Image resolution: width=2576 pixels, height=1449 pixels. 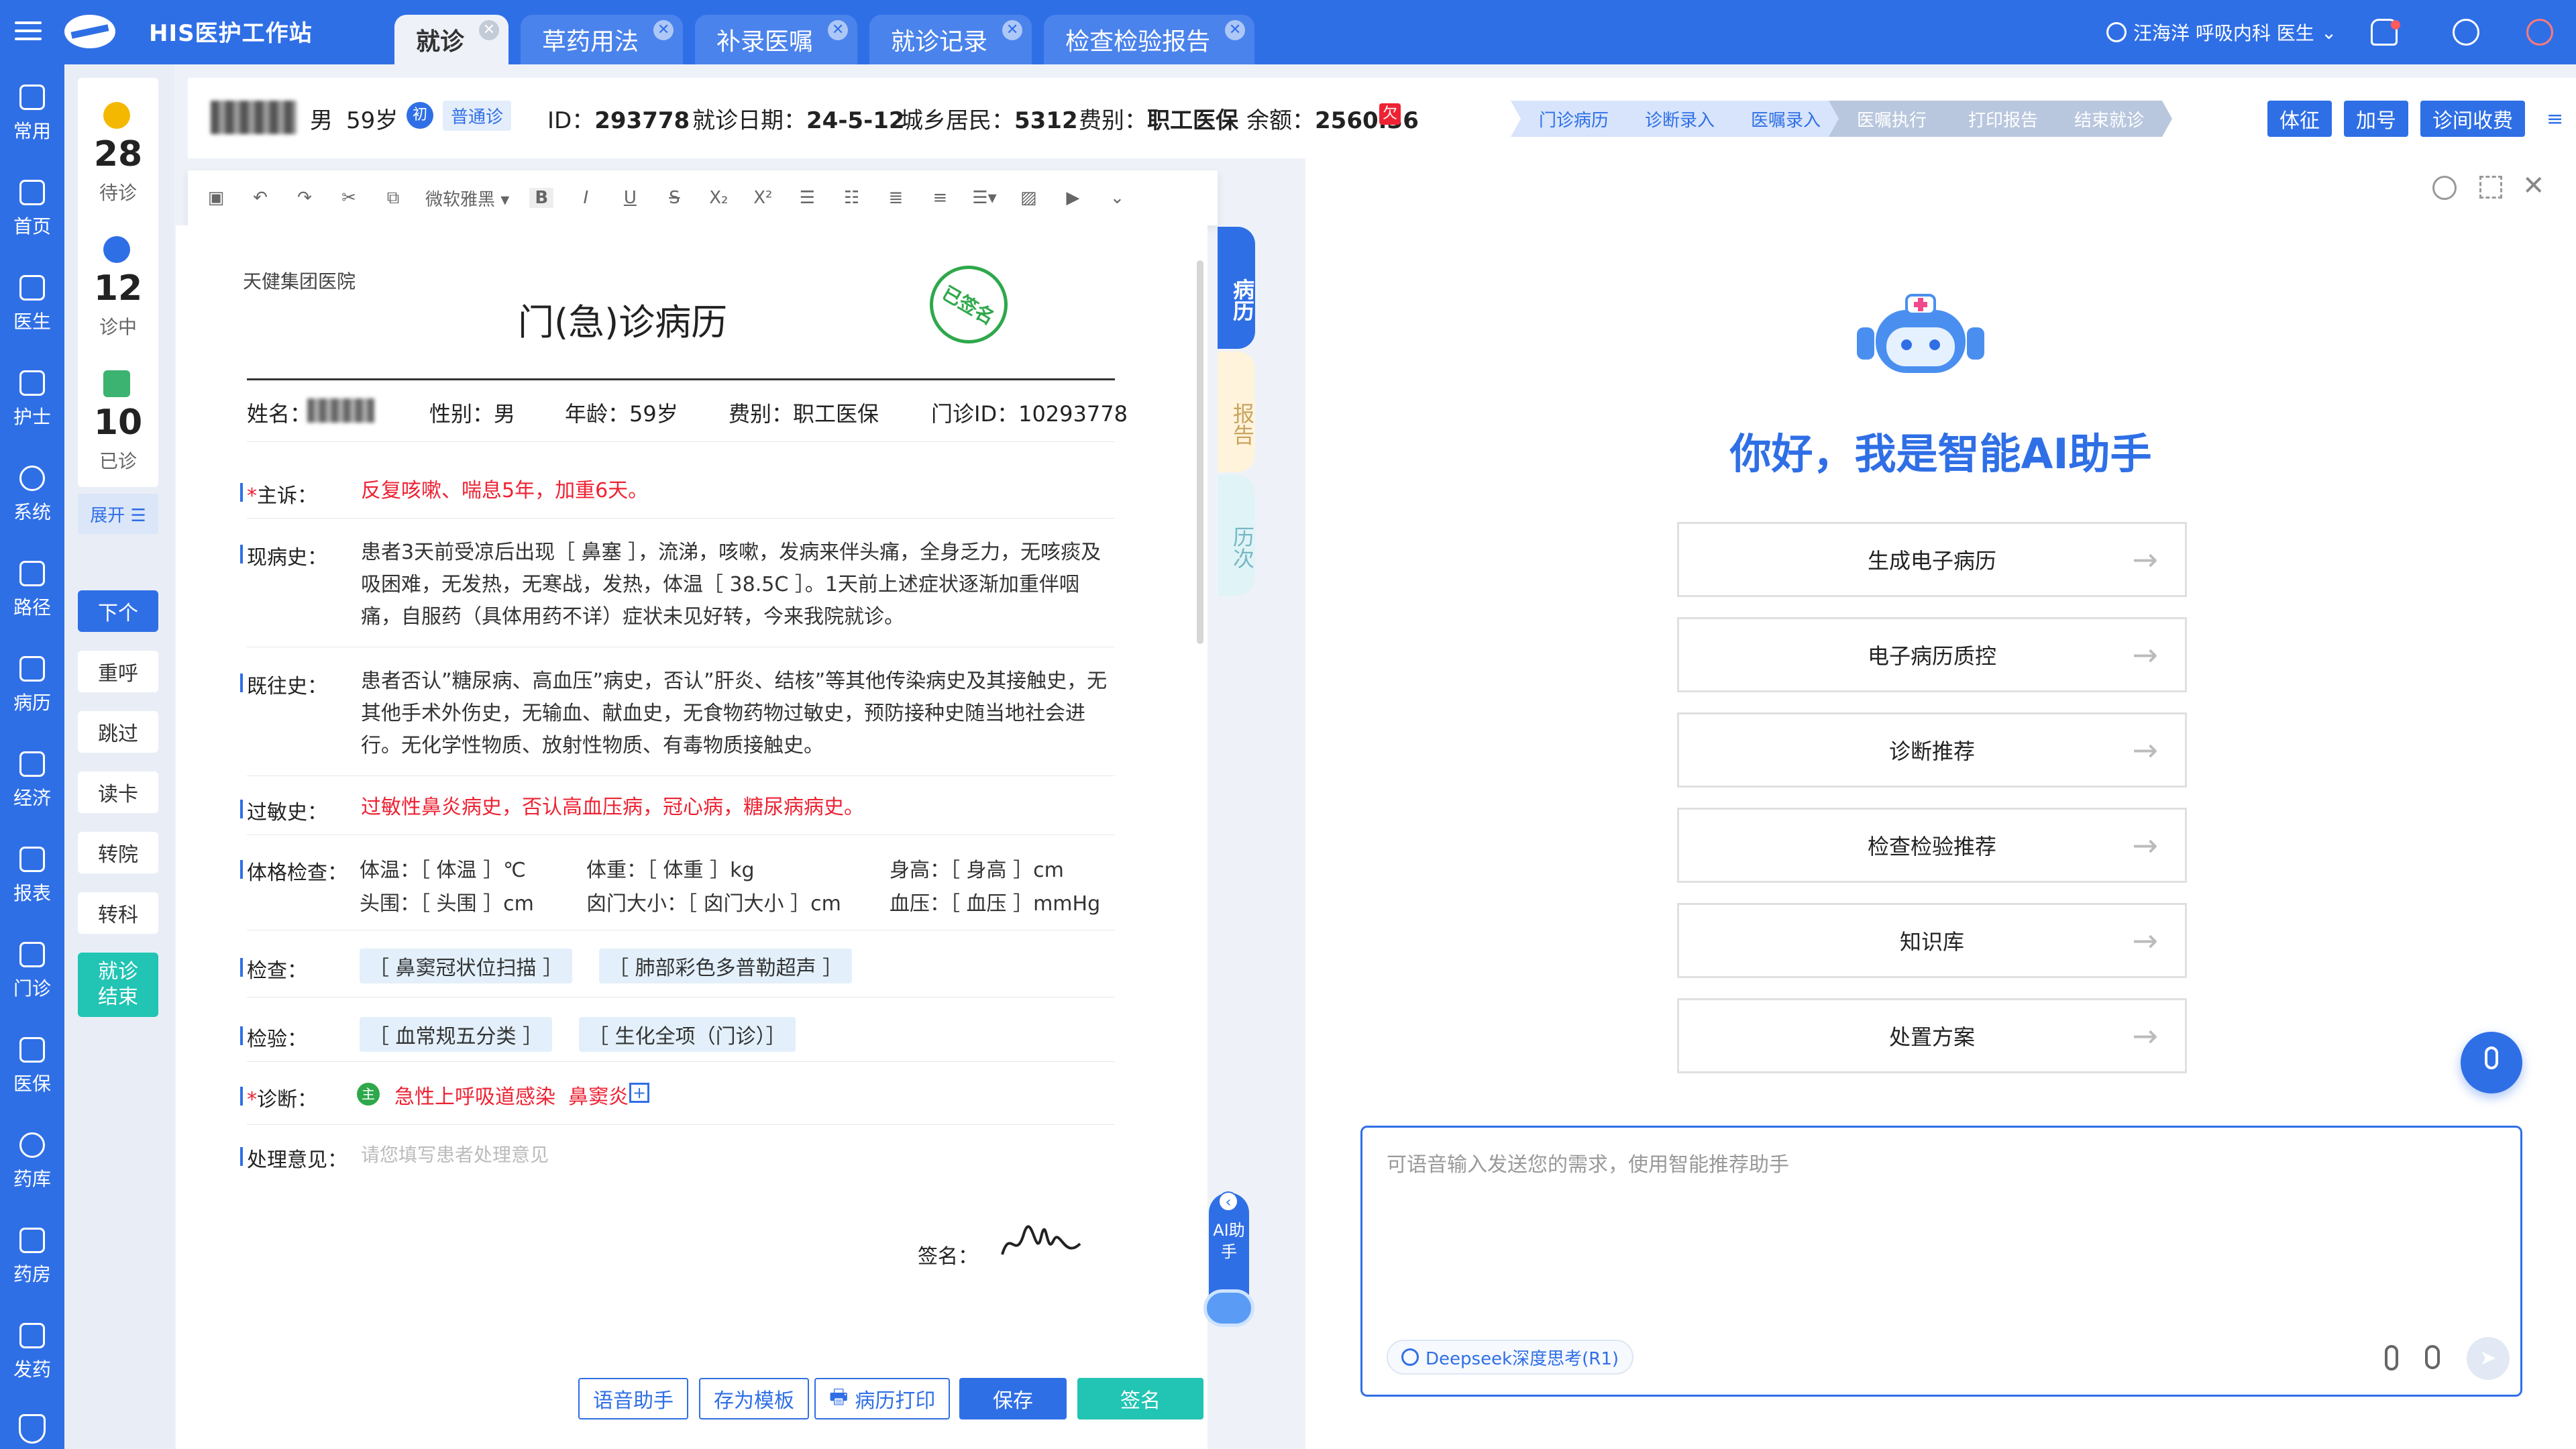 What do you see at coordinates (1680, 119) in the screenshot?
I see `step-diagnosis-entry: 诊断录入` at bounding box center [1680, 119].